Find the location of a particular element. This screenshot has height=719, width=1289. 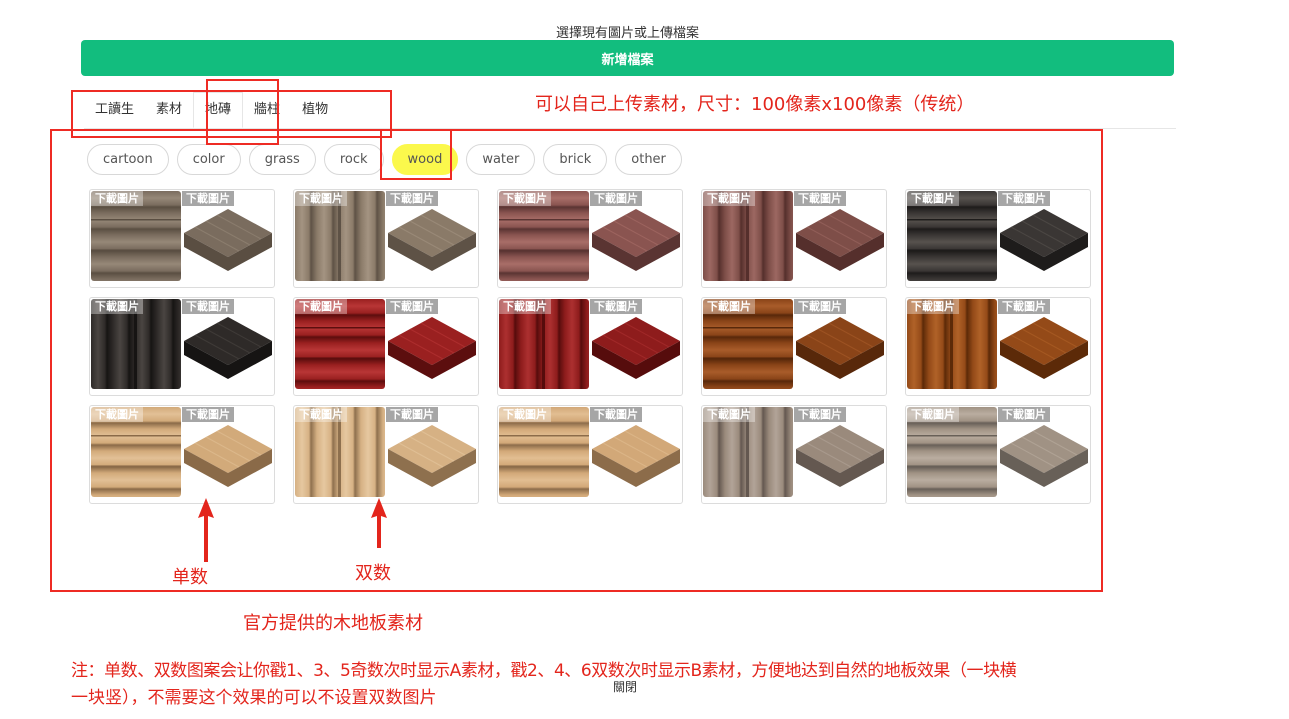

even-label: 双数 is located at coordinates (373, 573).